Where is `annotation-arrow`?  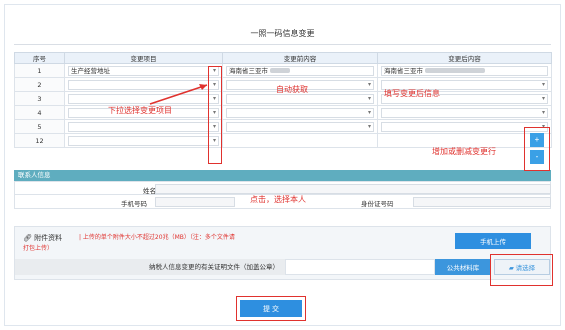 annotation-arrow is located at coordinates (178, 94).